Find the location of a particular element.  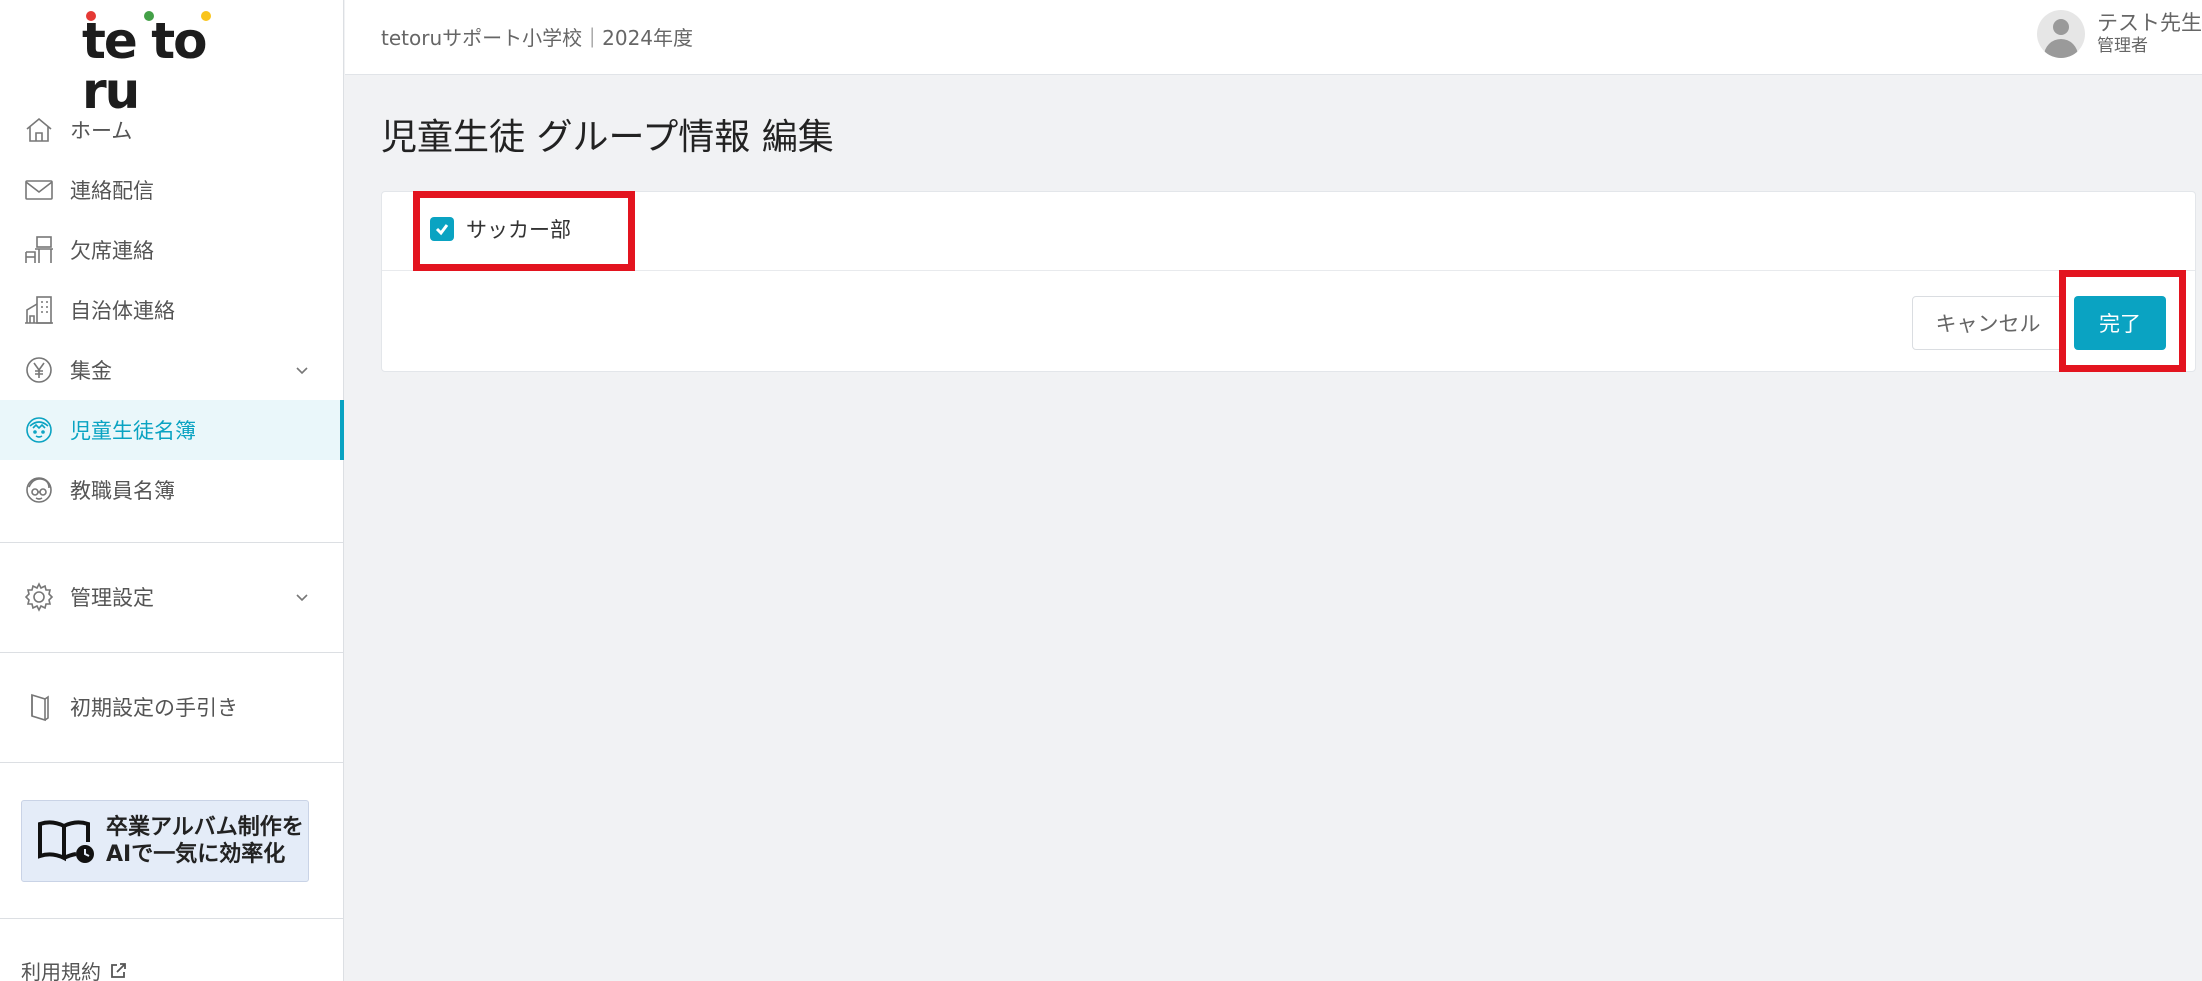

group-option-soccer: サッカー部 is located at coordinates (500, 229).